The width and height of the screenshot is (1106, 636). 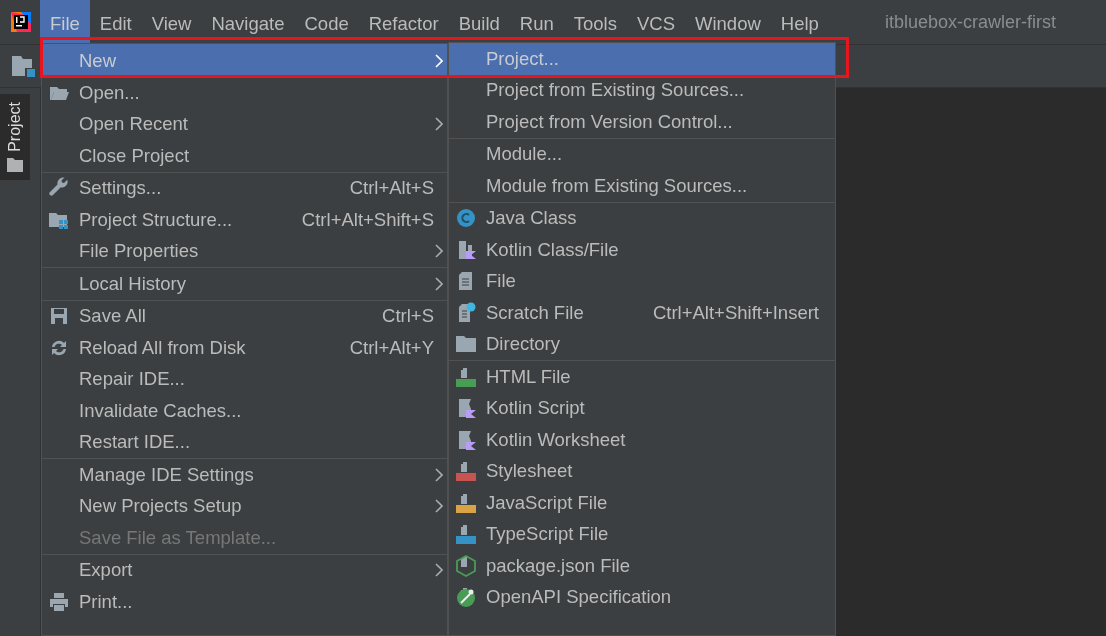 I want to click on menu-item: Code, so click(x=326, y=22).